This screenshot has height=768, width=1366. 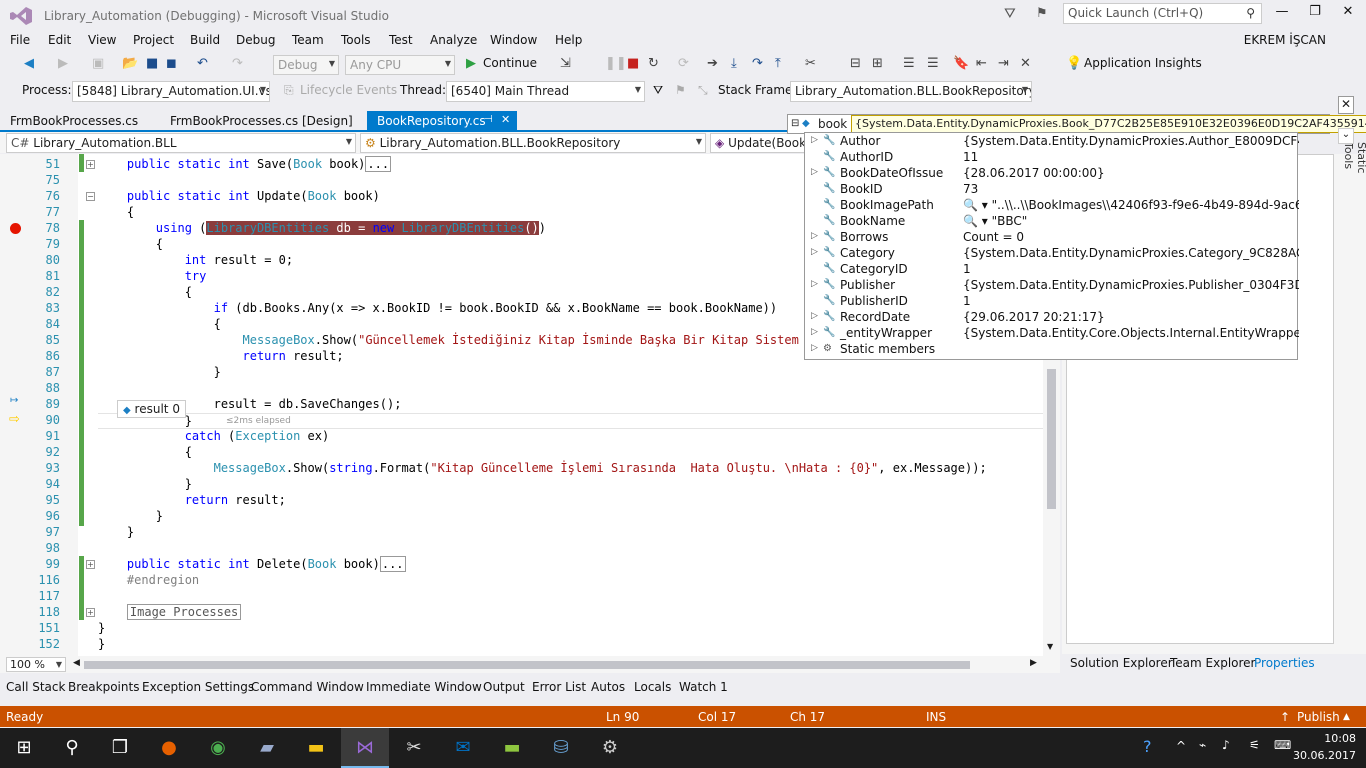 What do you see at coordinates (1131, 189) in the screenshot?
I see `member-value: 73` at bounding box center [1131, 189].